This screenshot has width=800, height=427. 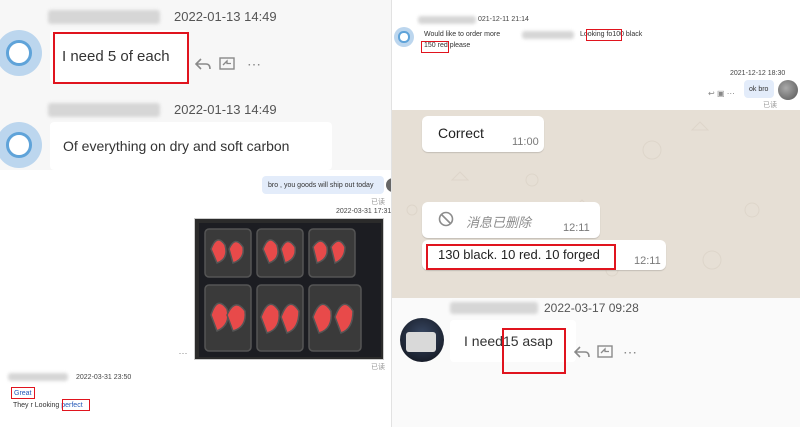 I want to click on paddle-shifters-image, so click(x=289, y=289).